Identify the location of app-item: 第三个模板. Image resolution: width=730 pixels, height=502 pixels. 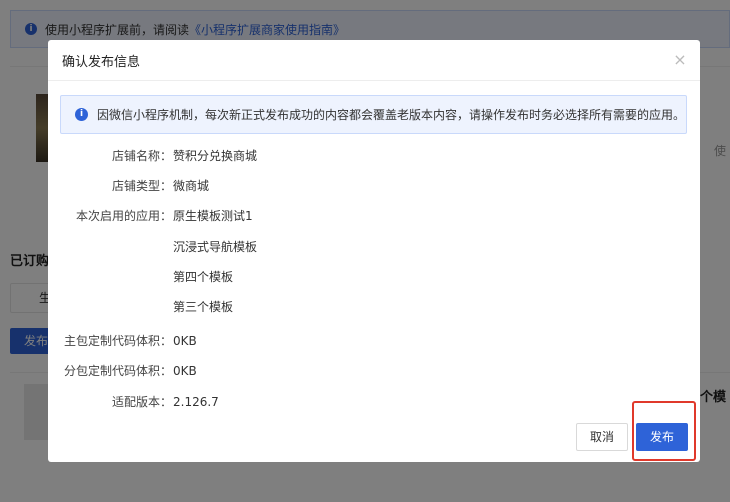
(203, 307).